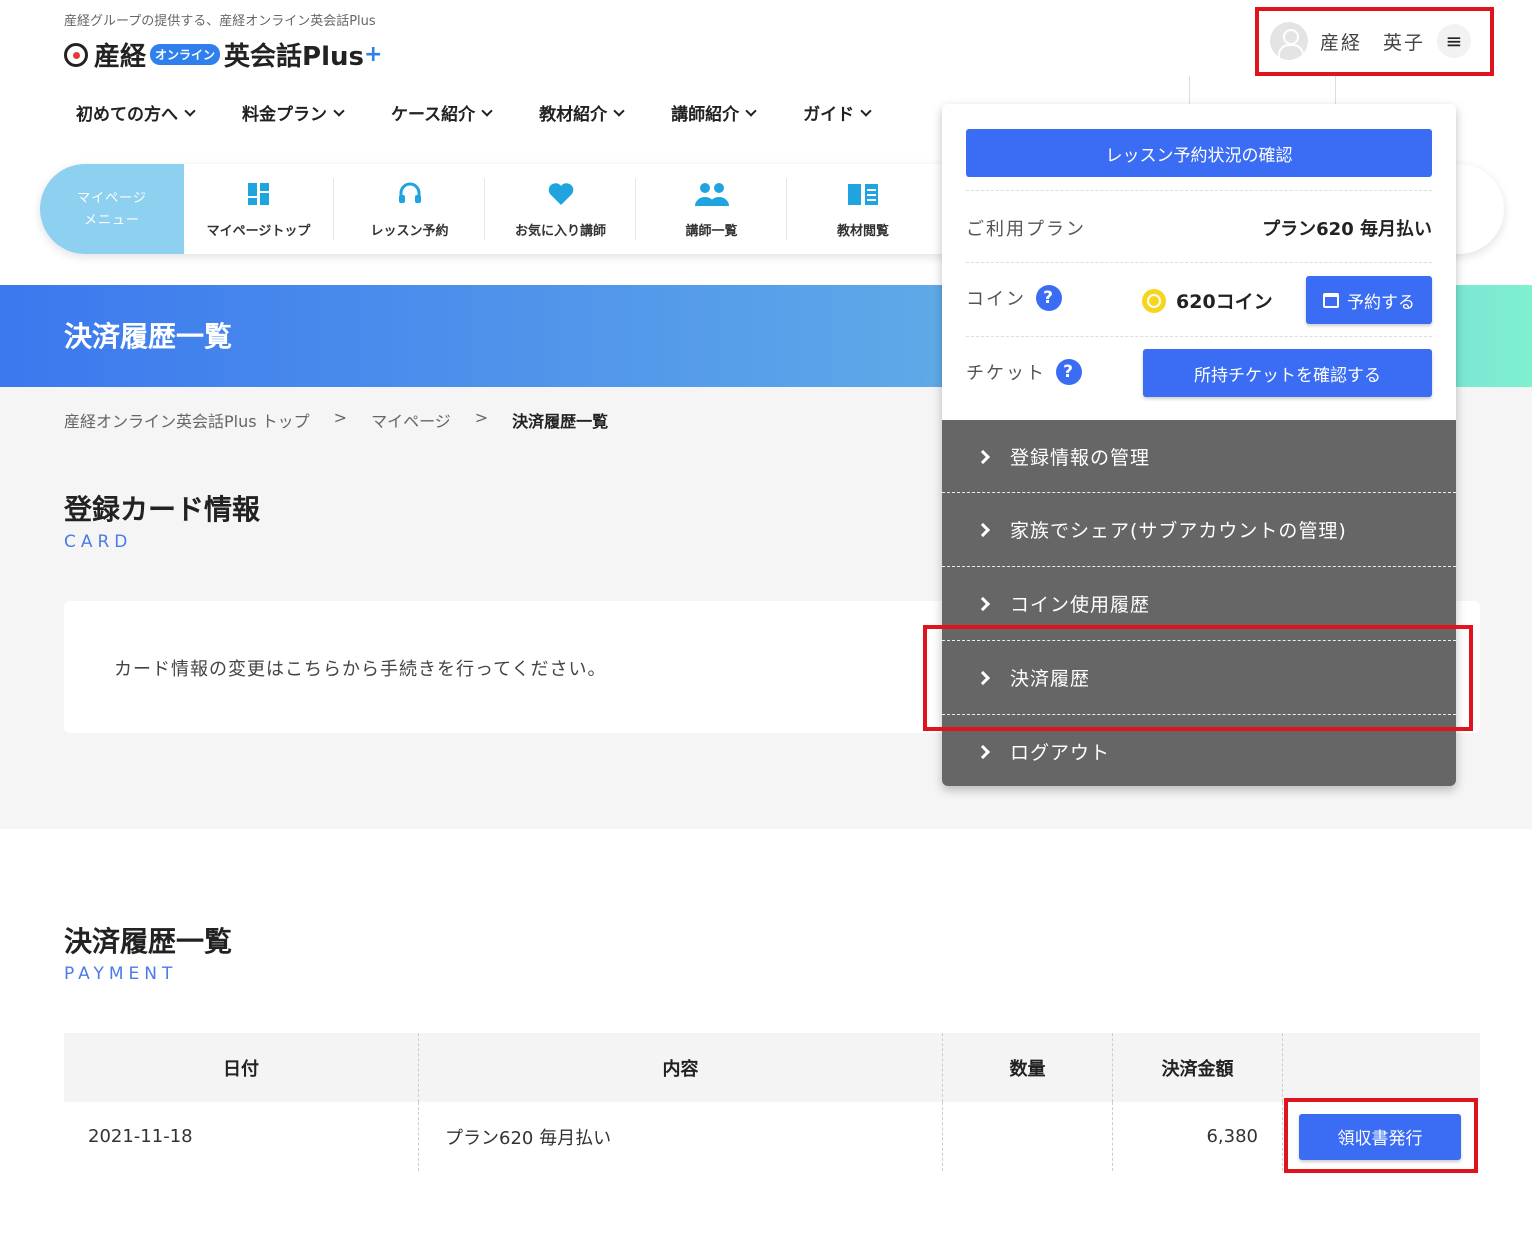 The height and width of the screenshot is (1238, 1532). Describe the element at coordinates (241, 1136) in the screenshot. I see `cell-date: 2021-11-18` at that location.